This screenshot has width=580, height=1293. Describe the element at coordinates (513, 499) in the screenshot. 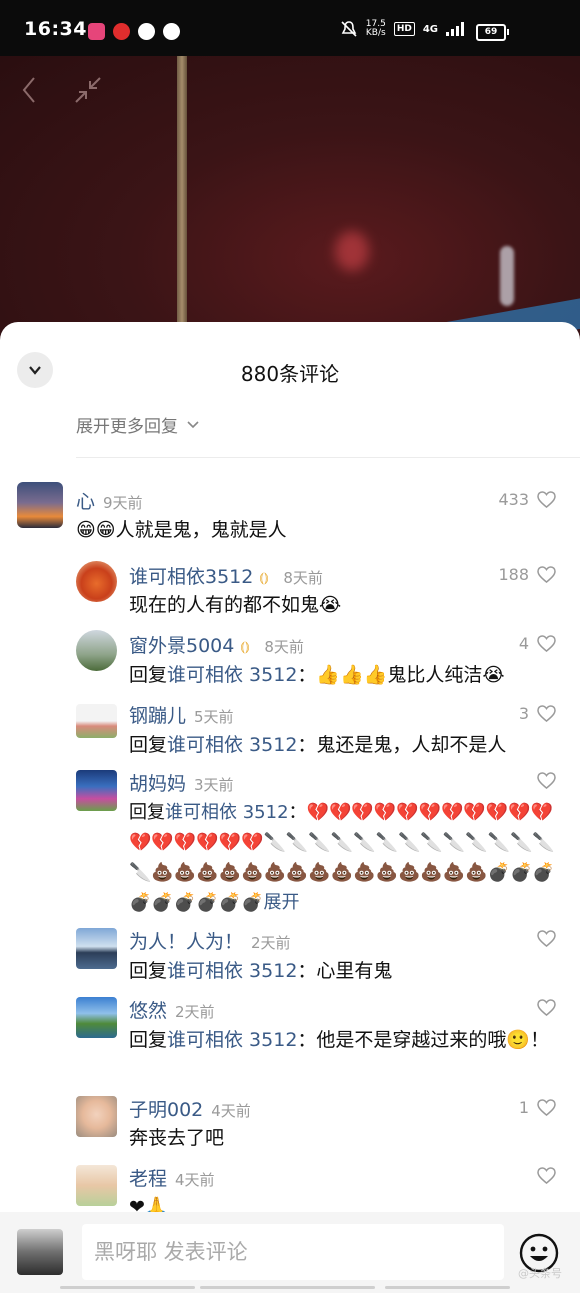

I see `like-count: 433` at that location.